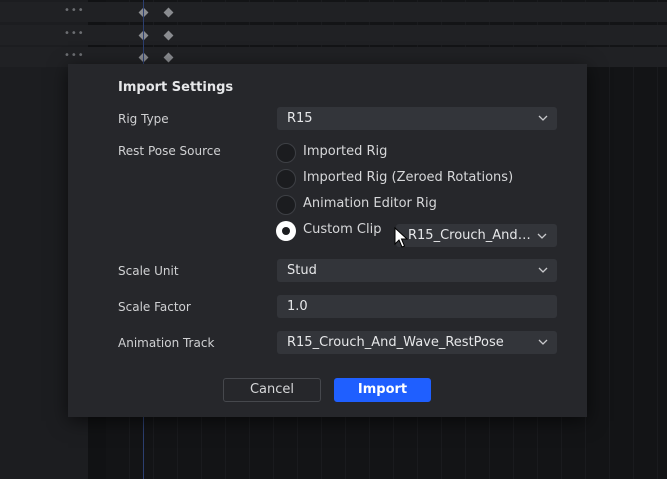 The height and width of the screenshot is (479, 667). Describe the element at coordinates (302, 270) in the screenshot. I see `scale-unit-value: Stud` at that location.